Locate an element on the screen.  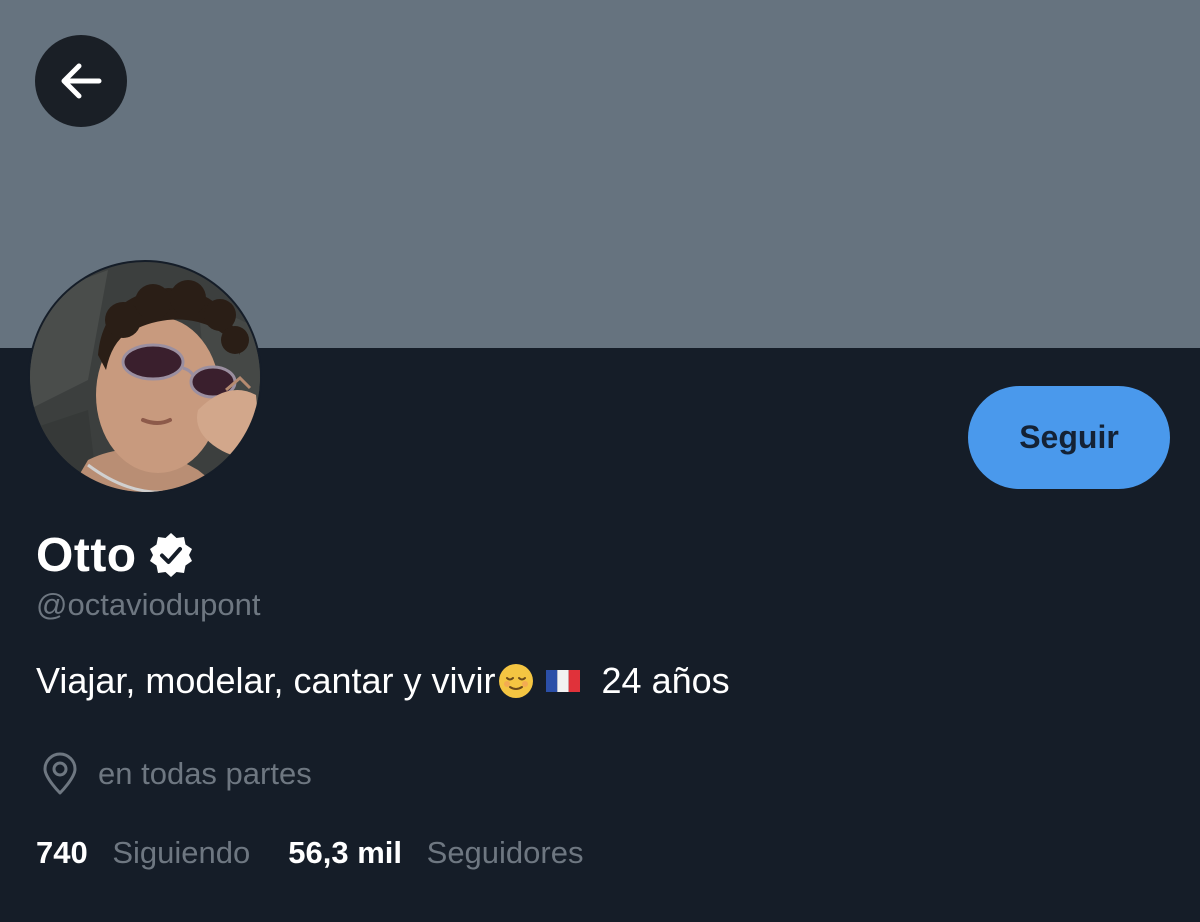
bio: Viajar, modelar, cantar y vivir 24 años is located at coordinates (383, 681).